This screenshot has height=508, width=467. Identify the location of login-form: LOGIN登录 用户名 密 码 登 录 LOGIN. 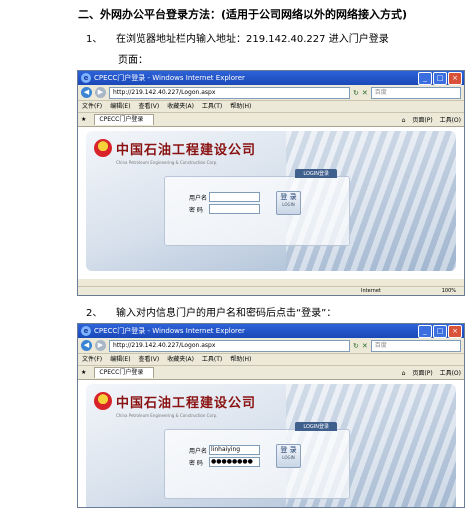
(257, 207).